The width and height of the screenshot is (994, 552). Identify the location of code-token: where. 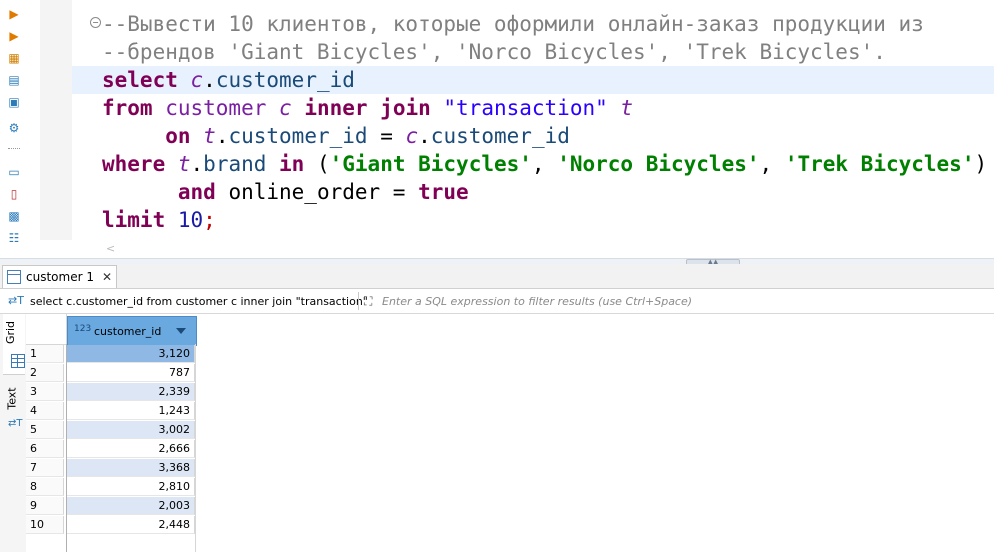
(140, 164).